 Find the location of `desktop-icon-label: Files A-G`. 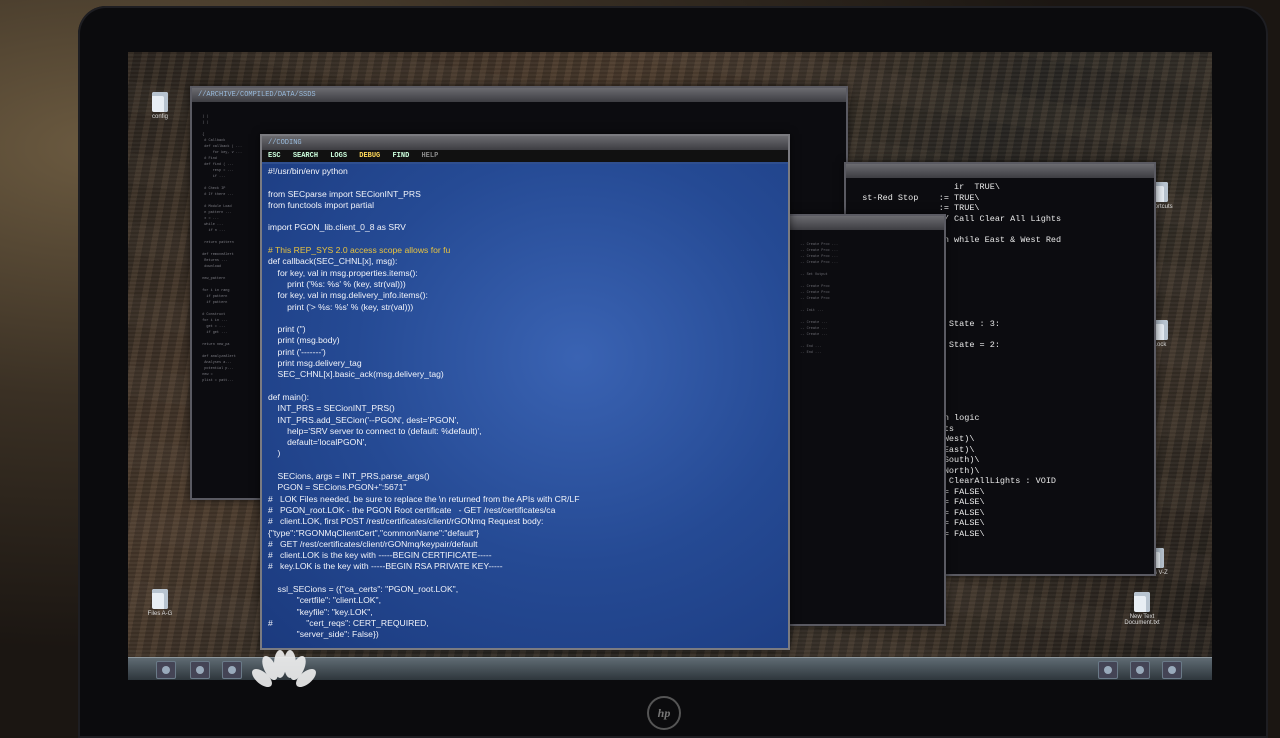

desktop-icon-label: Files A-G is located at coordinates (160, 614).